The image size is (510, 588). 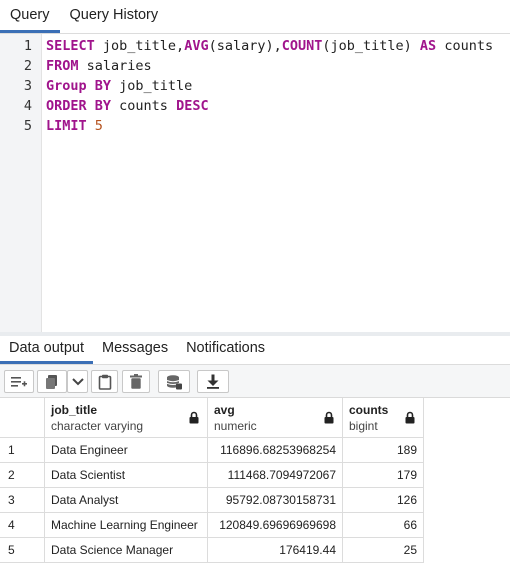 What do you see at coordinates (66, 126) in the screenshot?
I see `code-token: LIMIT` at bounding box center [66, 126].